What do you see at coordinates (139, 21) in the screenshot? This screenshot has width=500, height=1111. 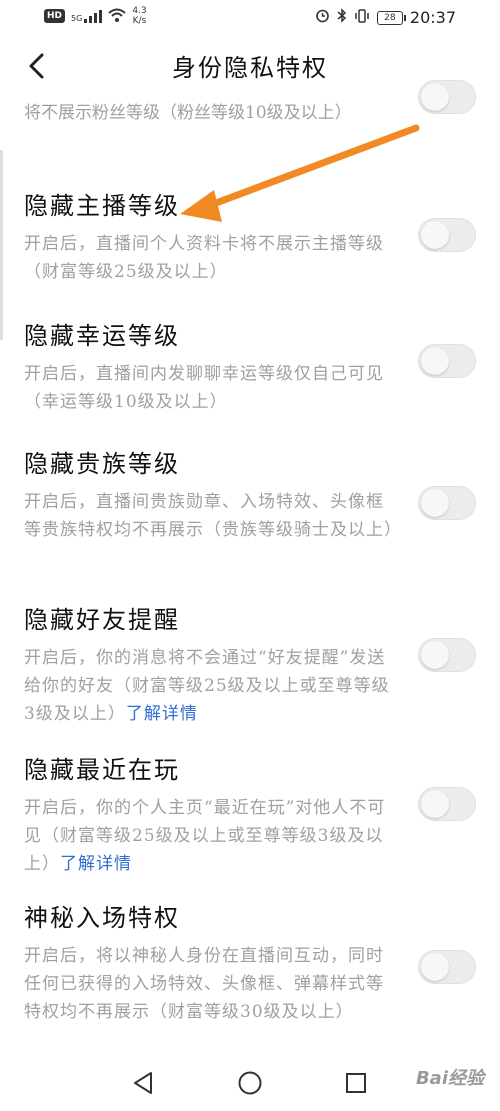 I see `speed-unit: K/s` at bounding box center [139, 21].